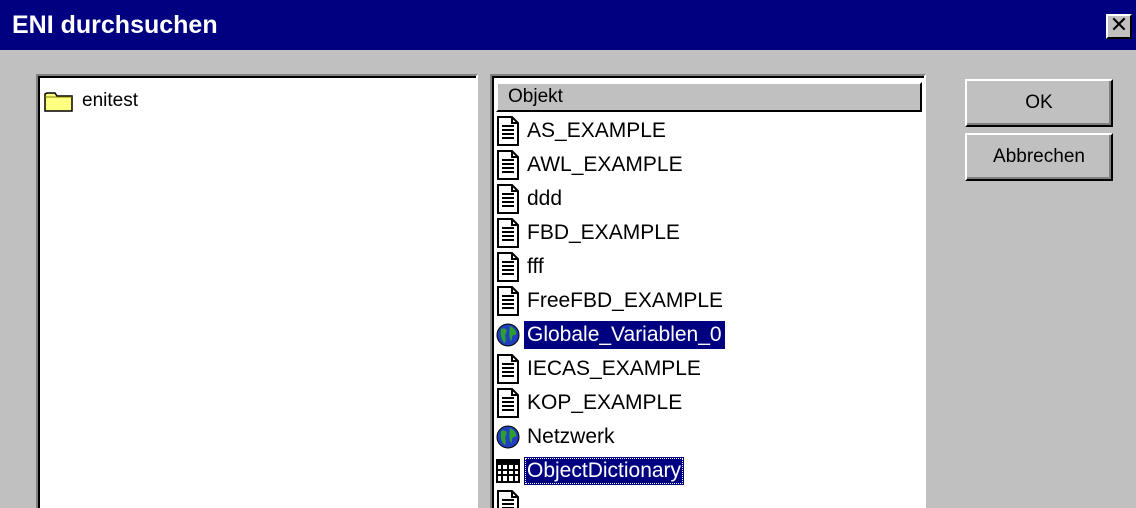  I want to click on column-header-objekt: Objekt, so click(709, 97).